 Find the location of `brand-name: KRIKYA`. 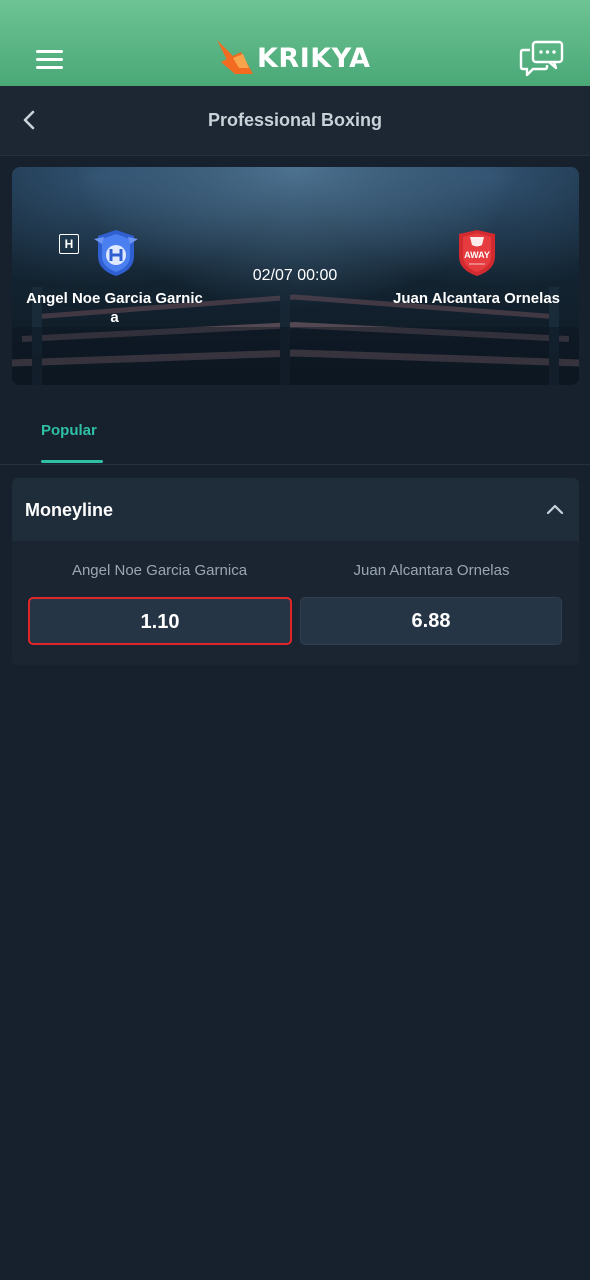

brand-name: KRIKYA is located at coordinates (314, 58).